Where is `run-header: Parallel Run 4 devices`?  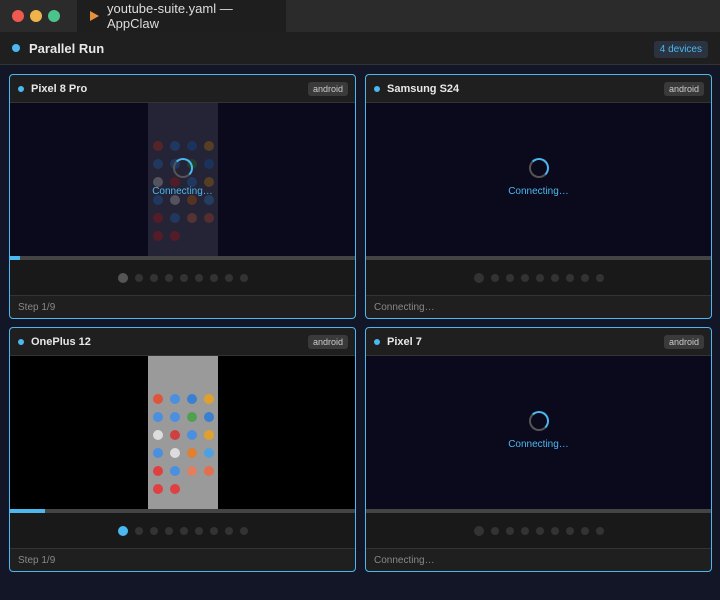
run-header: Parallel Run 4 devices is located at coordinates (360, 48).